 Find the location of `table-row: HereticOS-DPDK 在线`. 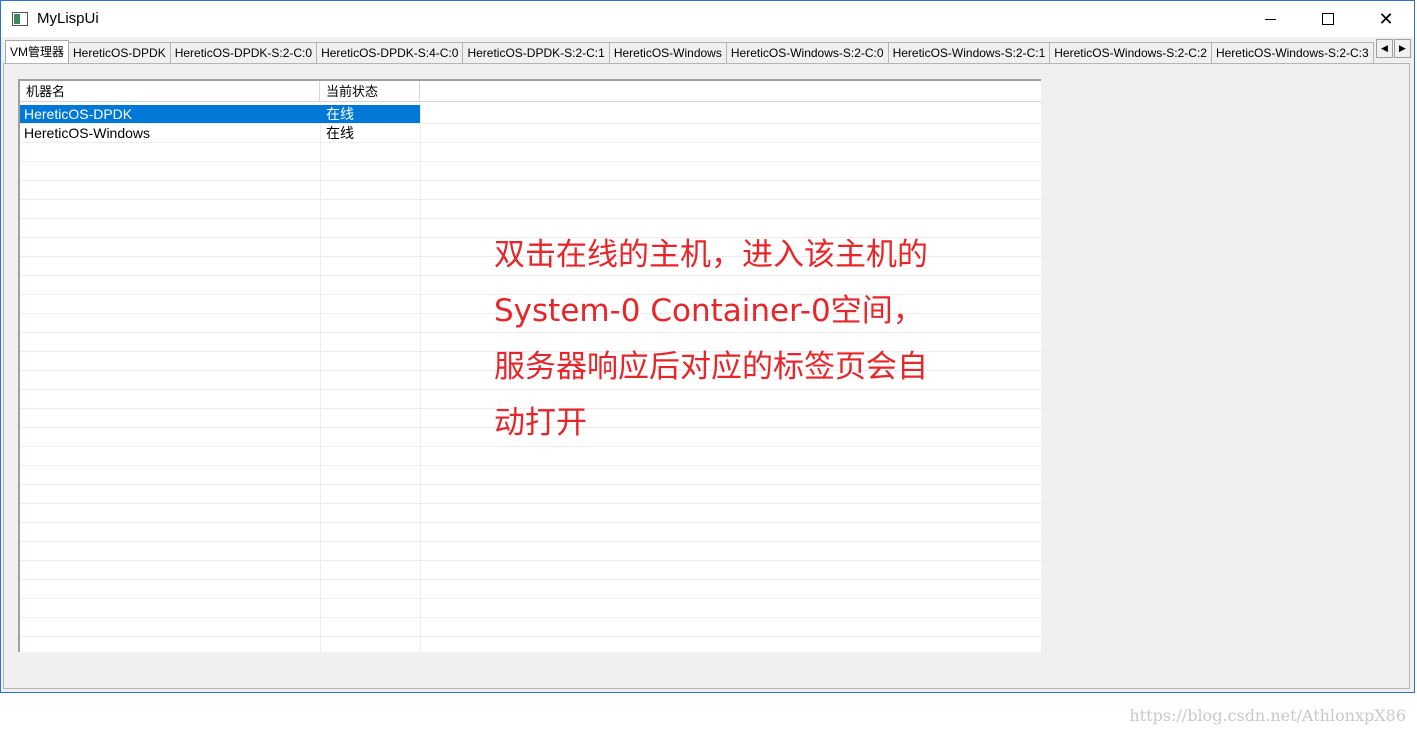

table-row: HereticOS-DPDK 在线 is located at coordinates (220, 114).